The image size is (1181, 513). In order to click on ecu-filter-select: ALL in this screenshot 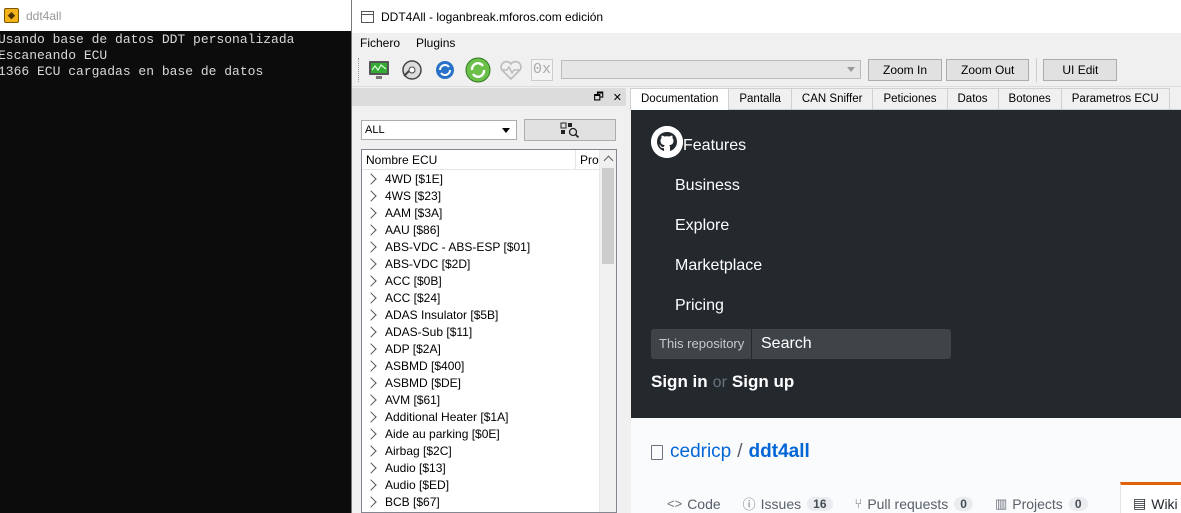, I will do `click(439, 130)`.